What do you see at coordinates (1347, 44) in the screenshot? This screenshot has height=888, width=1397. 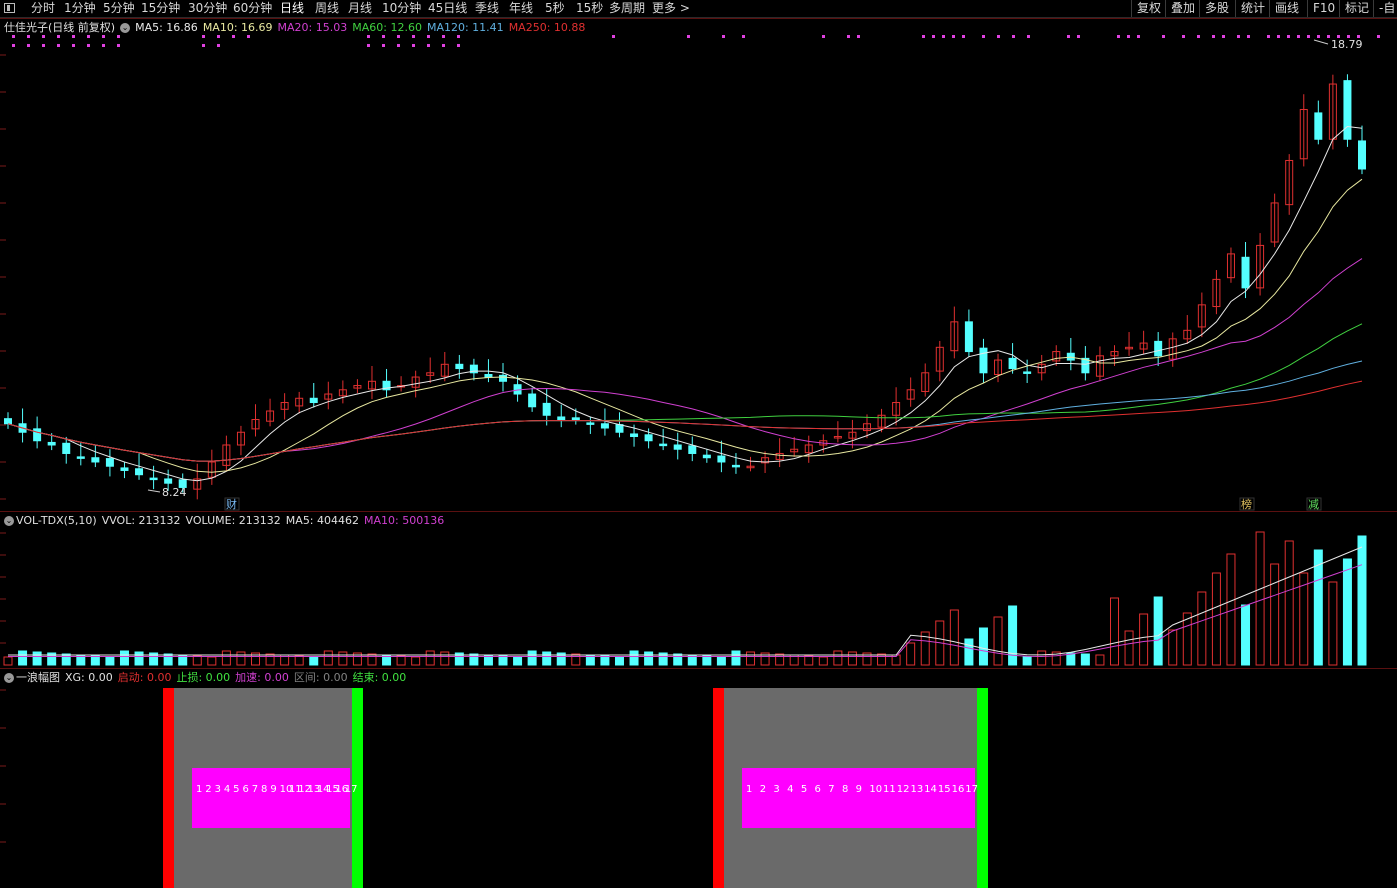 I see `high-price-label: 18.79` at bounding box center [1347, 44].